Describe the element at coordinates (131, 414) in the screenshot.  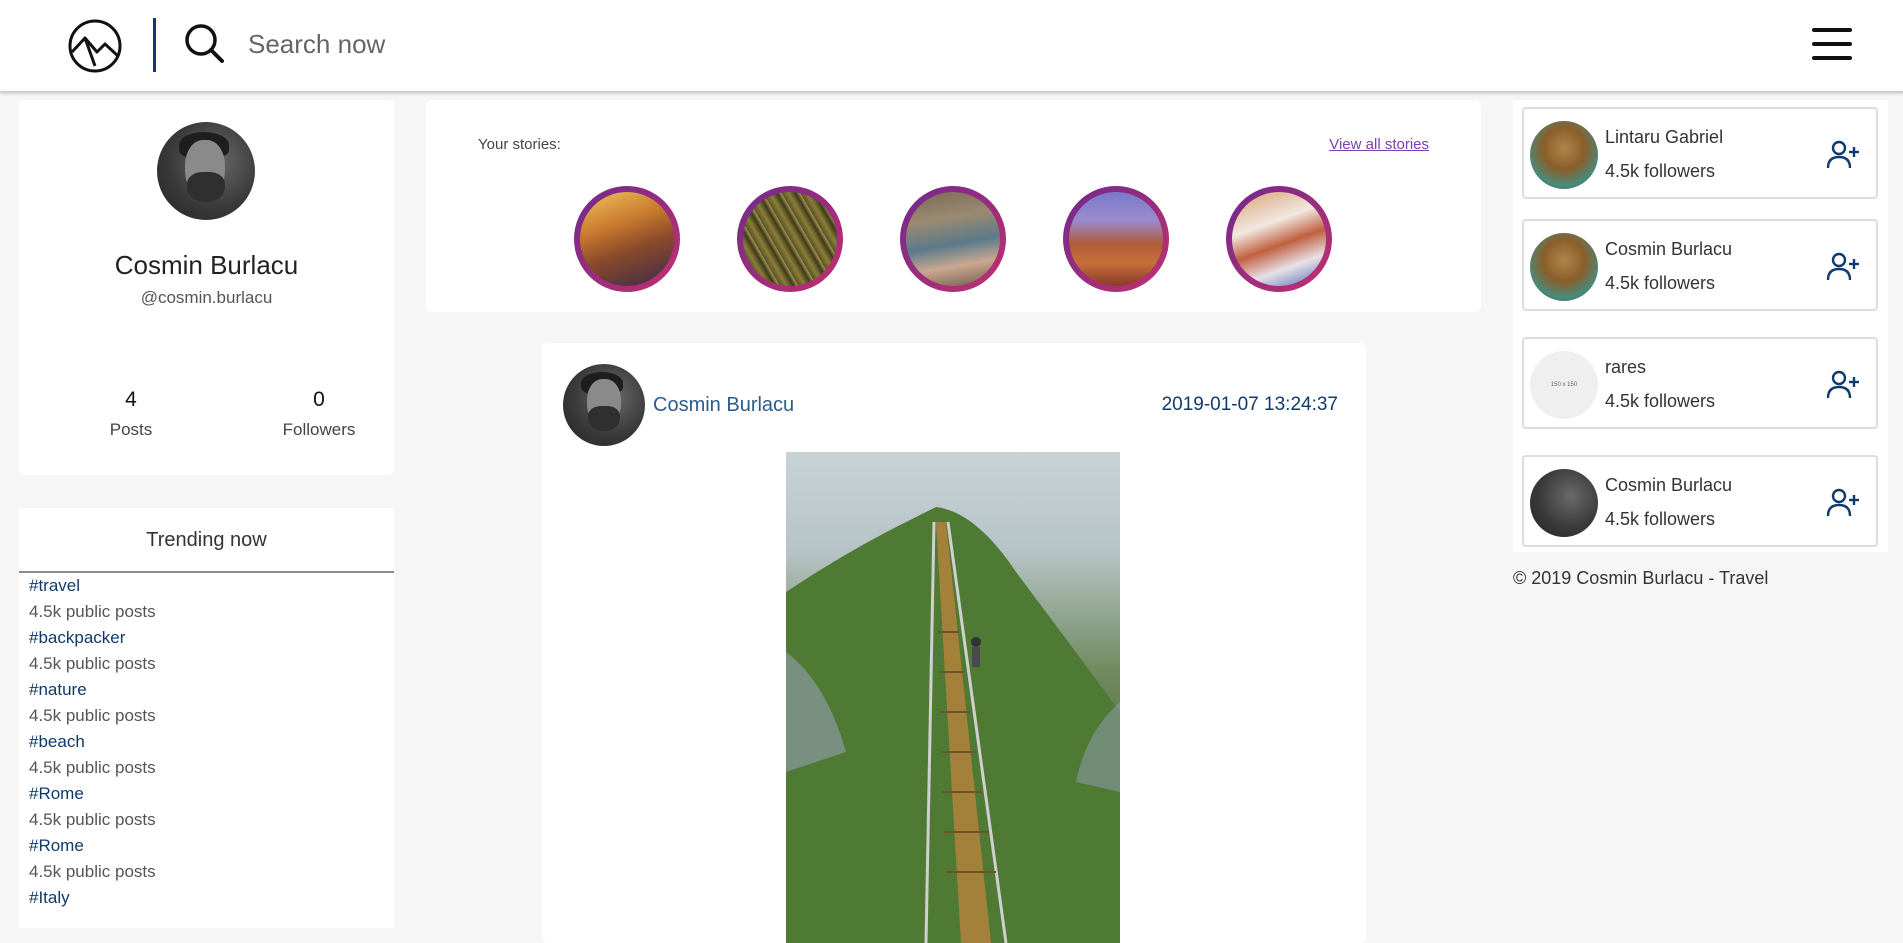
I see `posts-stat: 4 Posts` at that location.